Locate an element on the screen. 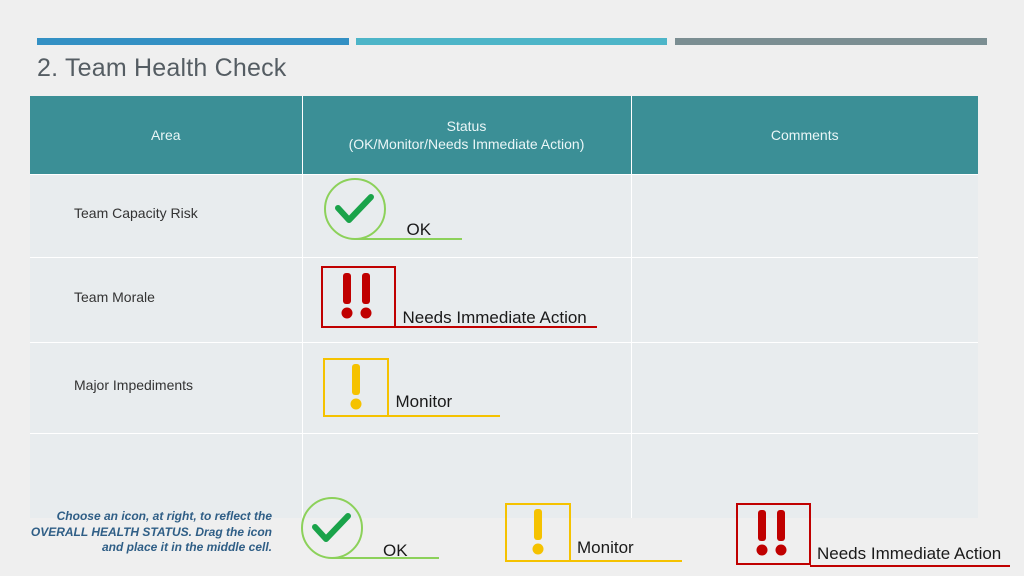 This screenshot has width=1024, height=576. area-cell: Team Morale is located at coordinates (166, 300).